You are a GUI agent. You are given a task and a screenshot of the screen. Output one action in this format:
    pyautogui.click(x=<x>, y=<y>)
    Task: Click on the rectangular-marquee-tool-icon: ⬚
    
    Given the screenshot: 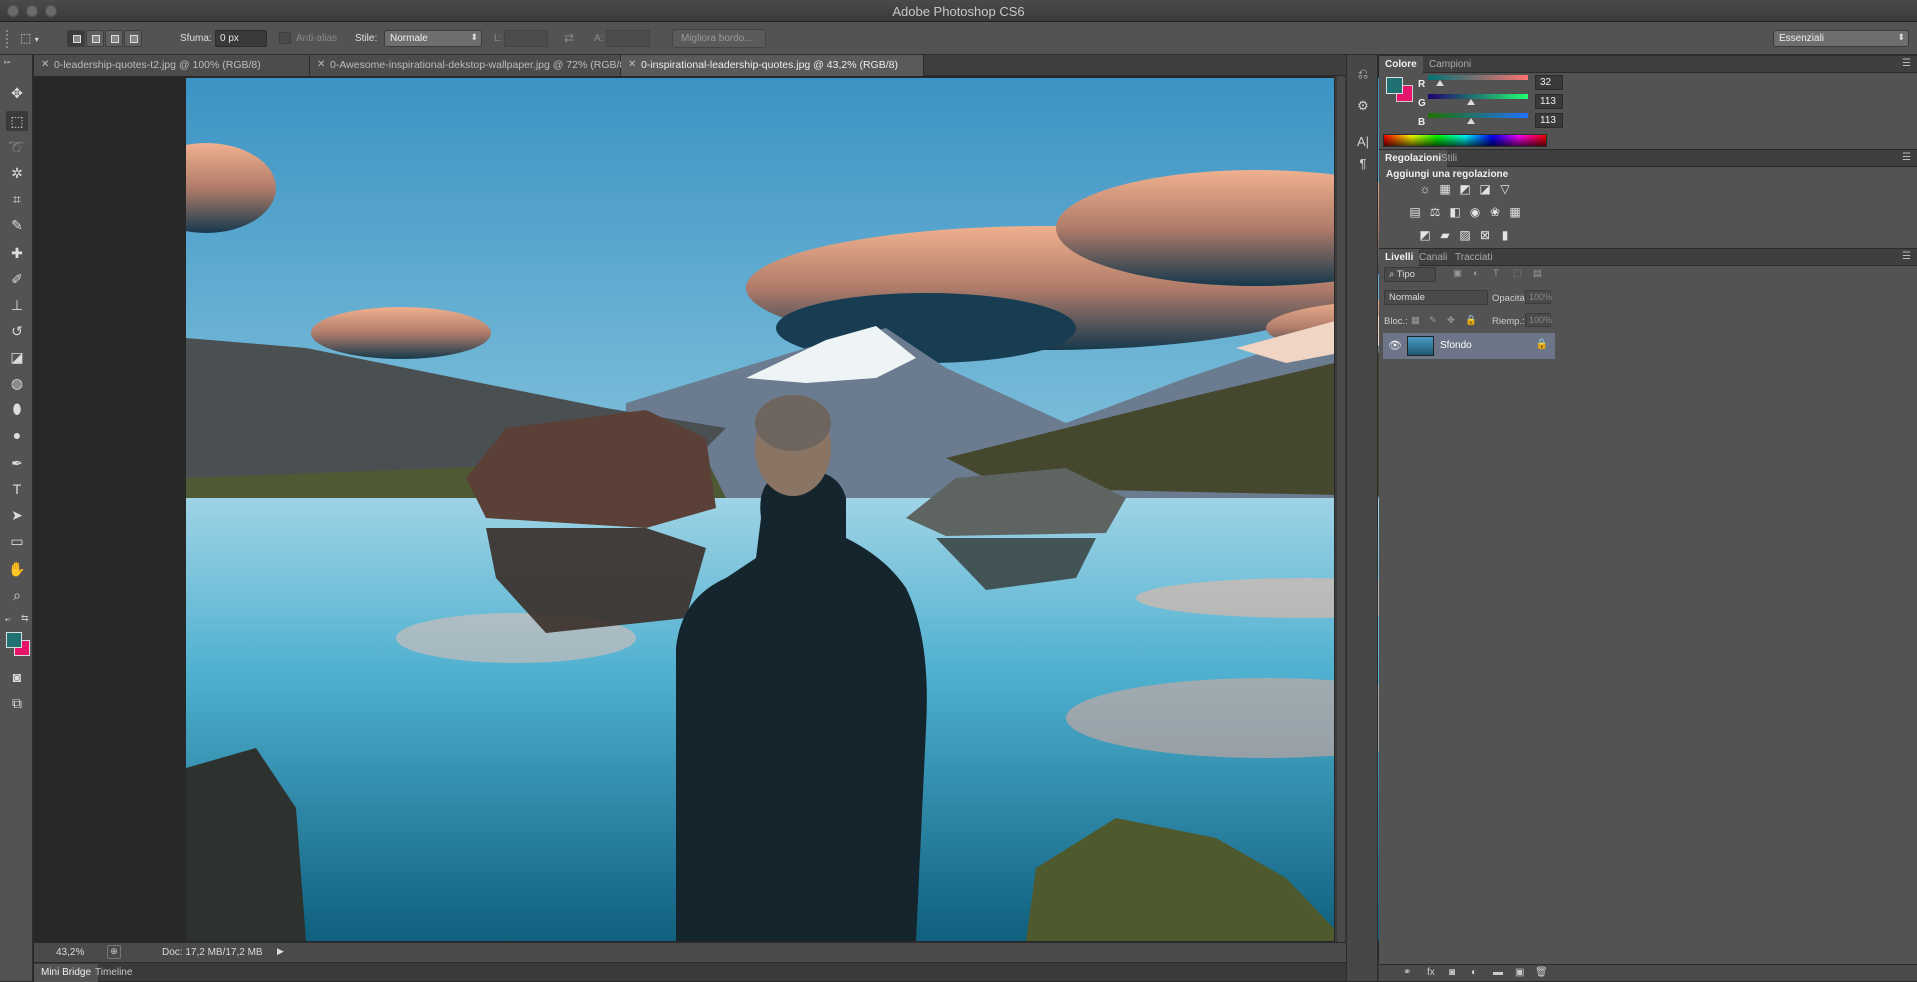 What is the action you would take?
    pyautogui.click(x=17, y=121)
    